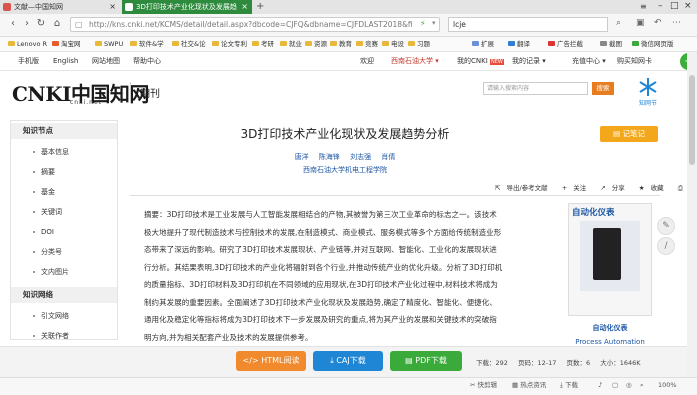 The width and height of the screenshot is (697, 395). What do you see at coordinates (271, 361) in the screenshot?
I see `html-read-button: </> HTML阅读` at bounding box center [271, 361].